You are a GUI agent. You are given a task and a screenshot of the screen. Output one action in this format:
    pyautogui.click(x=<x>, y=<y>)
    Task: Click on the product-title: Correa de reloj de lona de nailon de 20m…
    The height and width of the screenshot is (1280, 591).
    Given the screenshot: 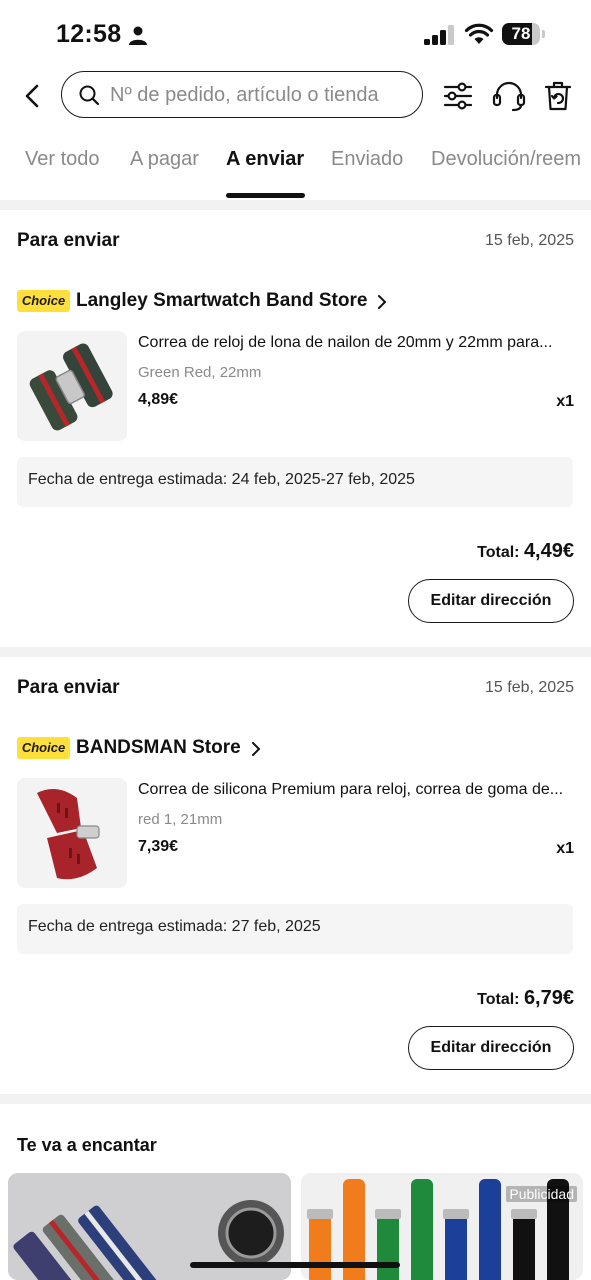 What is the action you would take?
    pyautogui.click(x=355, y=343)
    